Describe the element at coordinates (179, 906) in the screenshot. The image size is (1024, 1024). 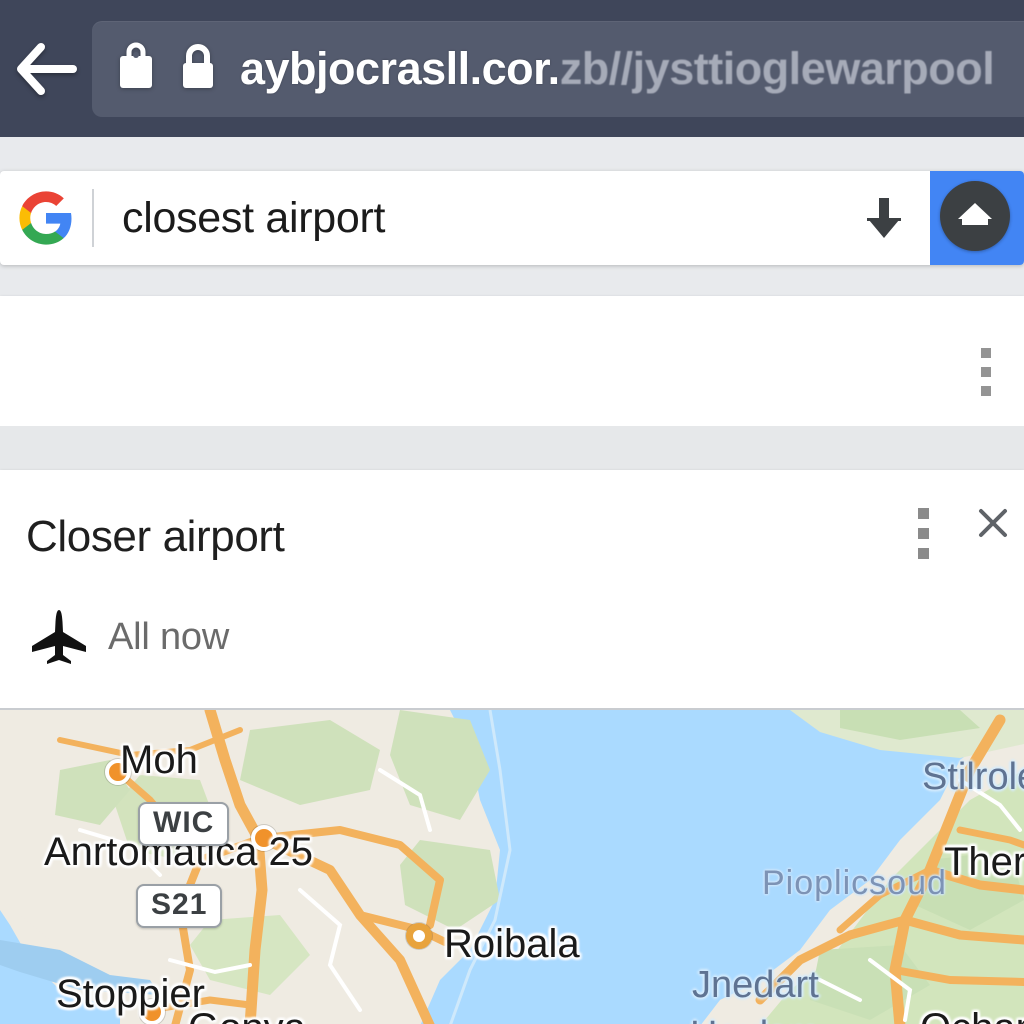
I see `road-badge-s21: S21` at that location.